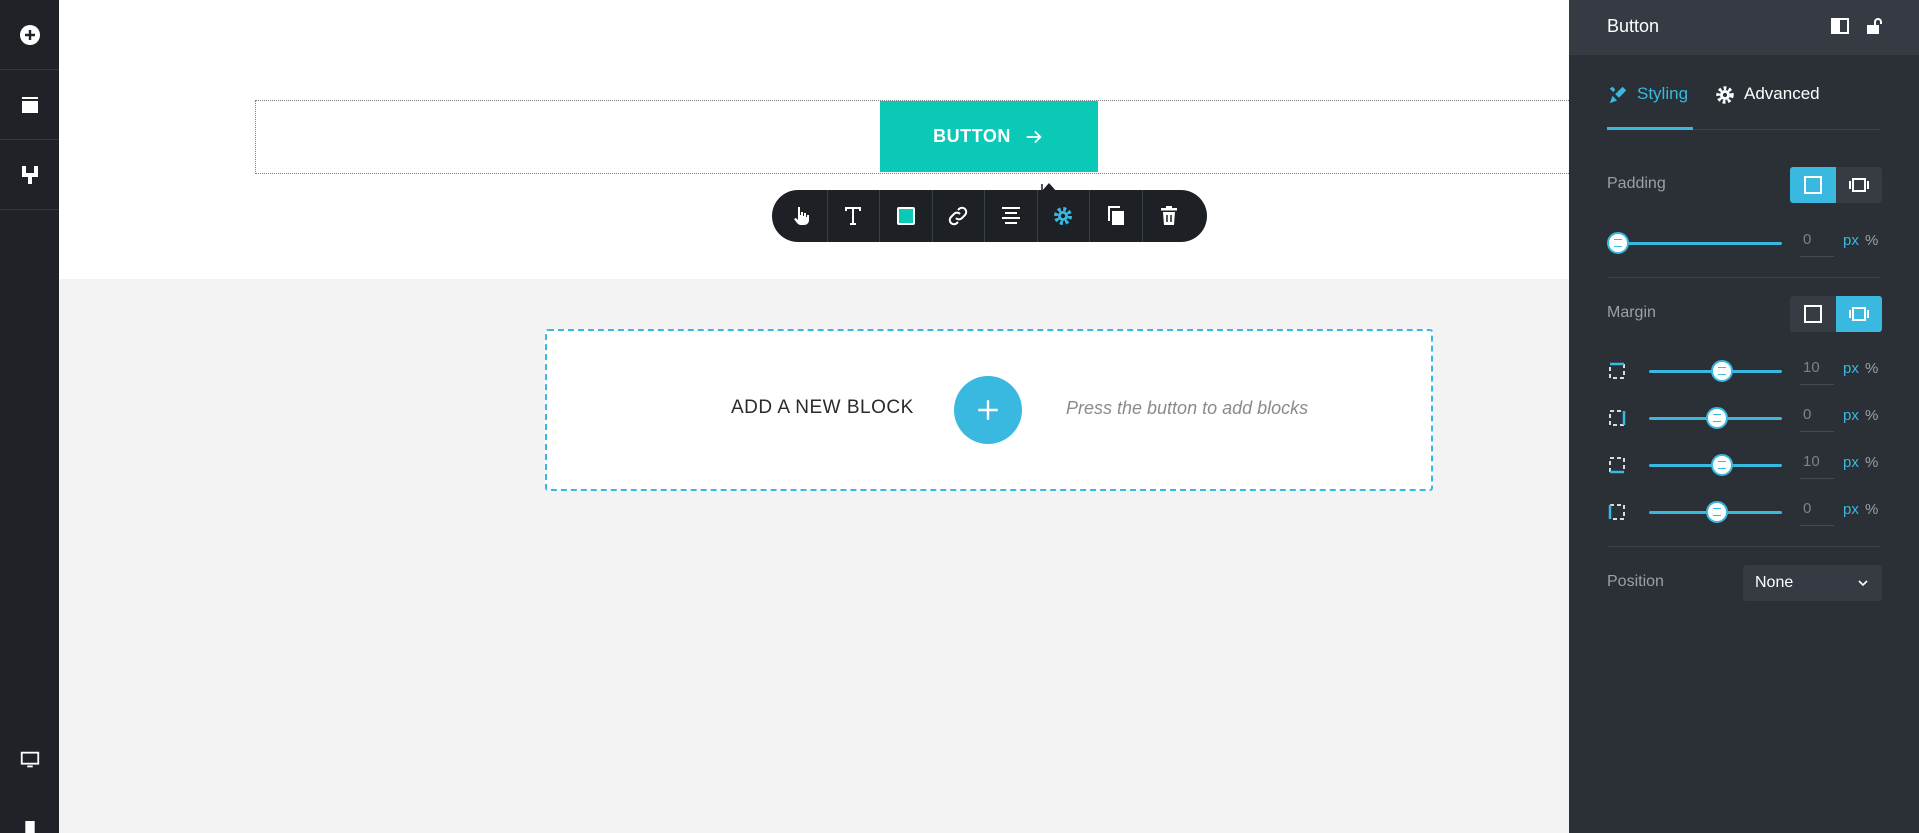 Image resolution: width=1919 pixels, height=833 pixels. I want to click on padding-individual-toggle, so click(1859, 185).